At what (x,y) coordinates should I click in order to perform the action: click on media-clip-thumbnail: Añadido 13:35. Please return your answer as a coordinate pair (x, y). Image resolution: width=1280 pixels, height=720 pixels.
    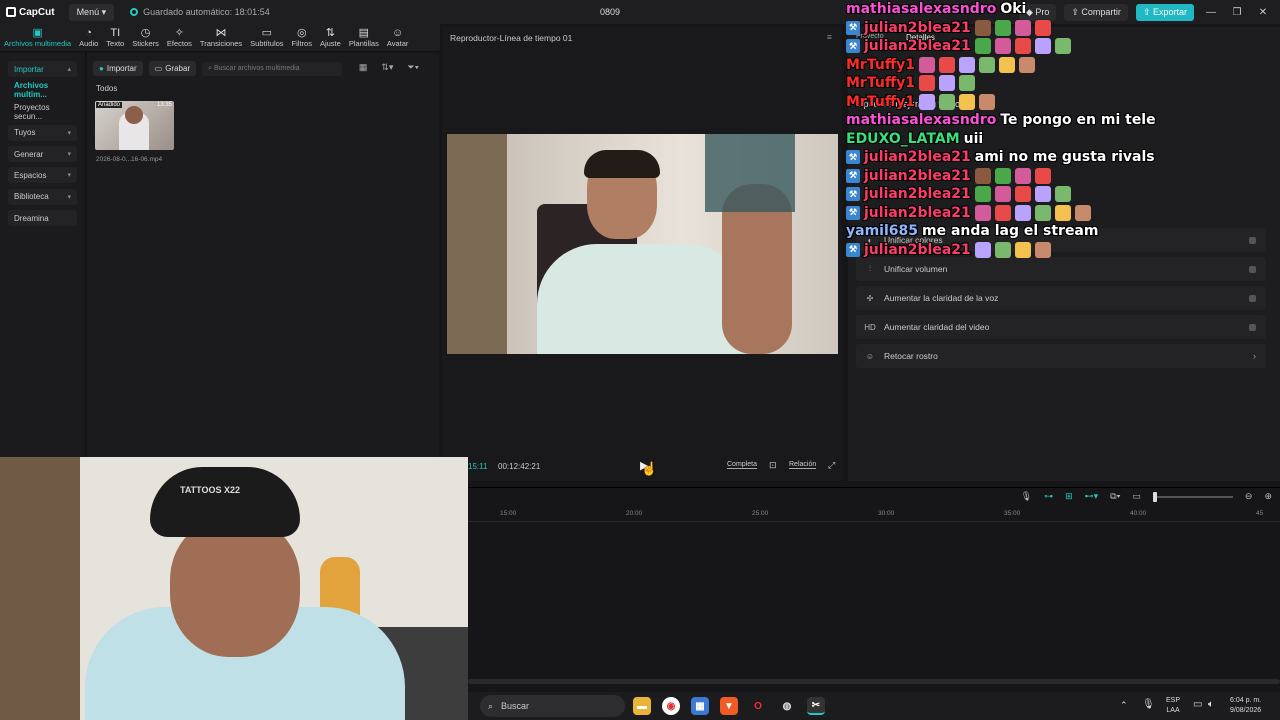
    Looking at the image, I should click on (134, 125).